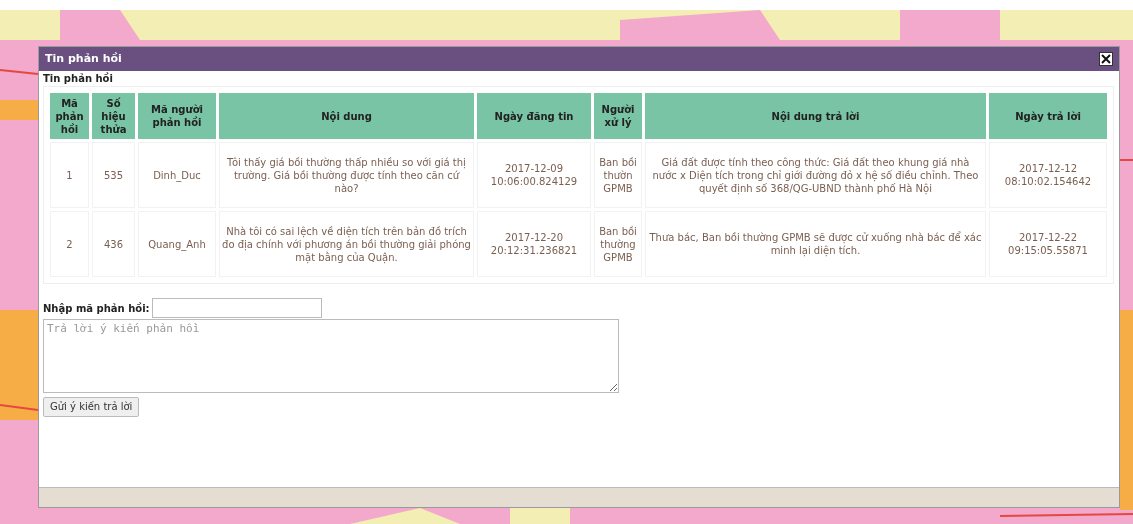  I want to click on close-icon, so click(1106, 59).